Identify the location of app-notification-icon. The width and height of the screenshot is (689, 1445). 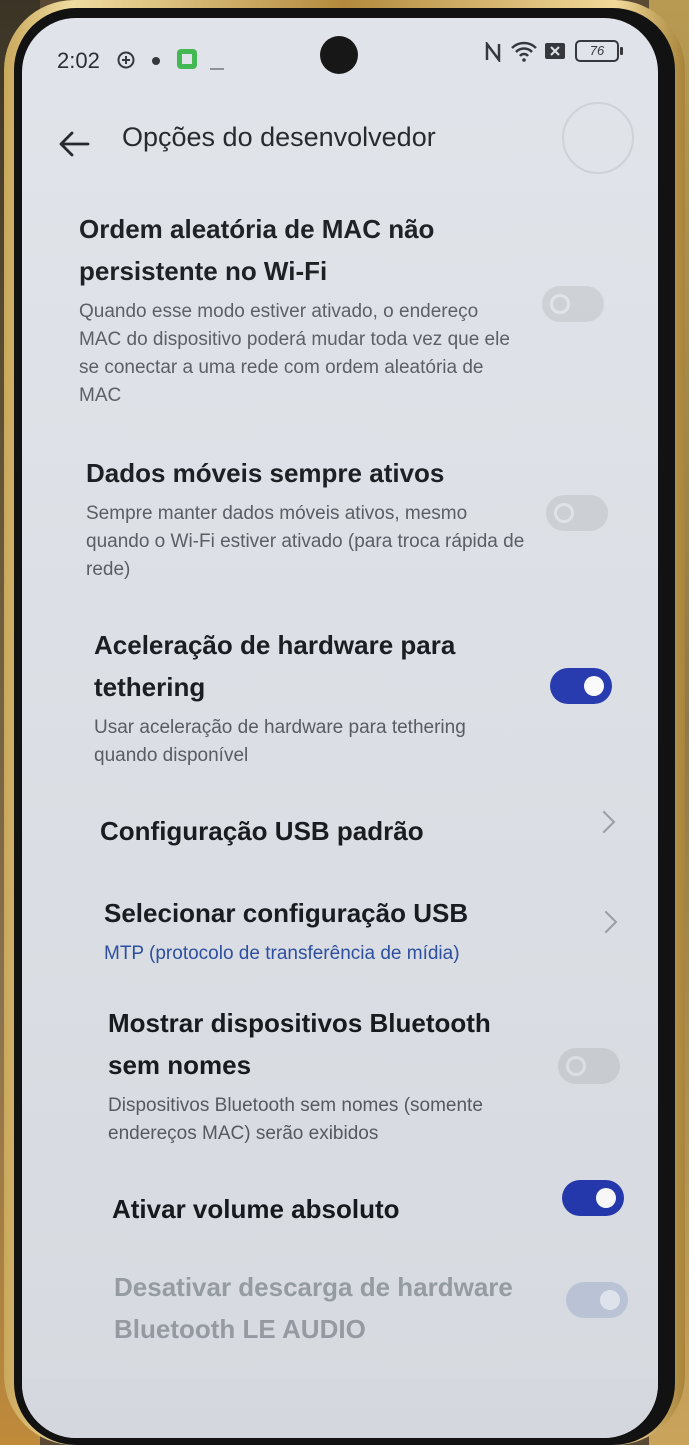
(187, 61).